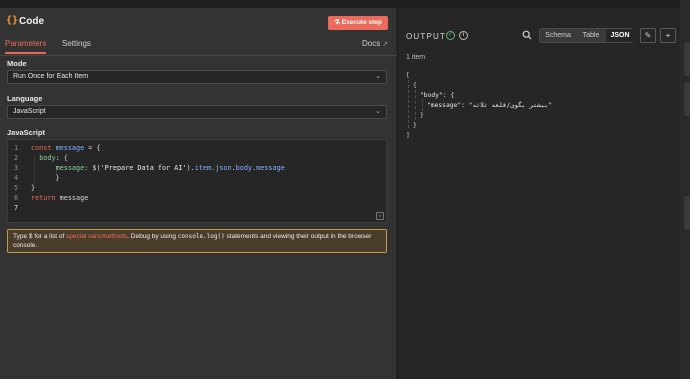 The height and width of the screenshot is (379, 690). I want to click on tab-bar: Parameters Settings, so click(198, 46).